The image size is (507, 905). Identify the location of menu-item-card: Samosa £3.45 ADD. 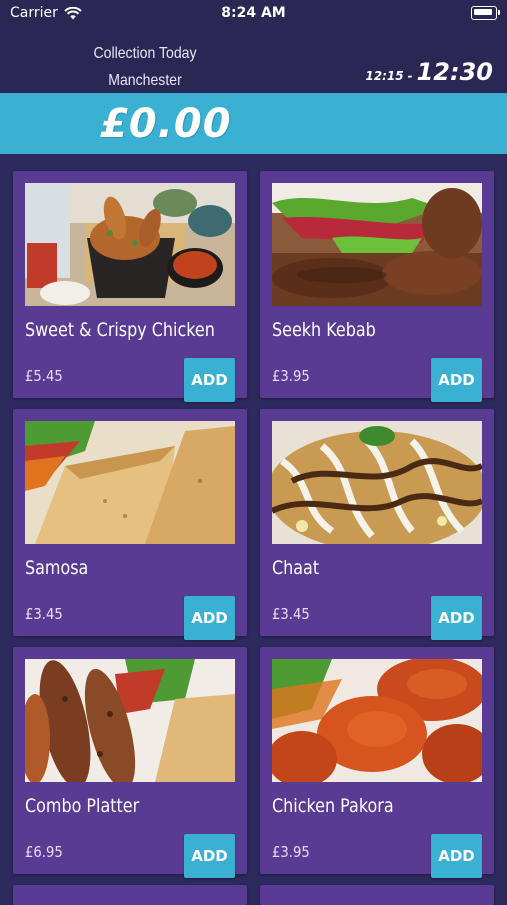
(130, 524).